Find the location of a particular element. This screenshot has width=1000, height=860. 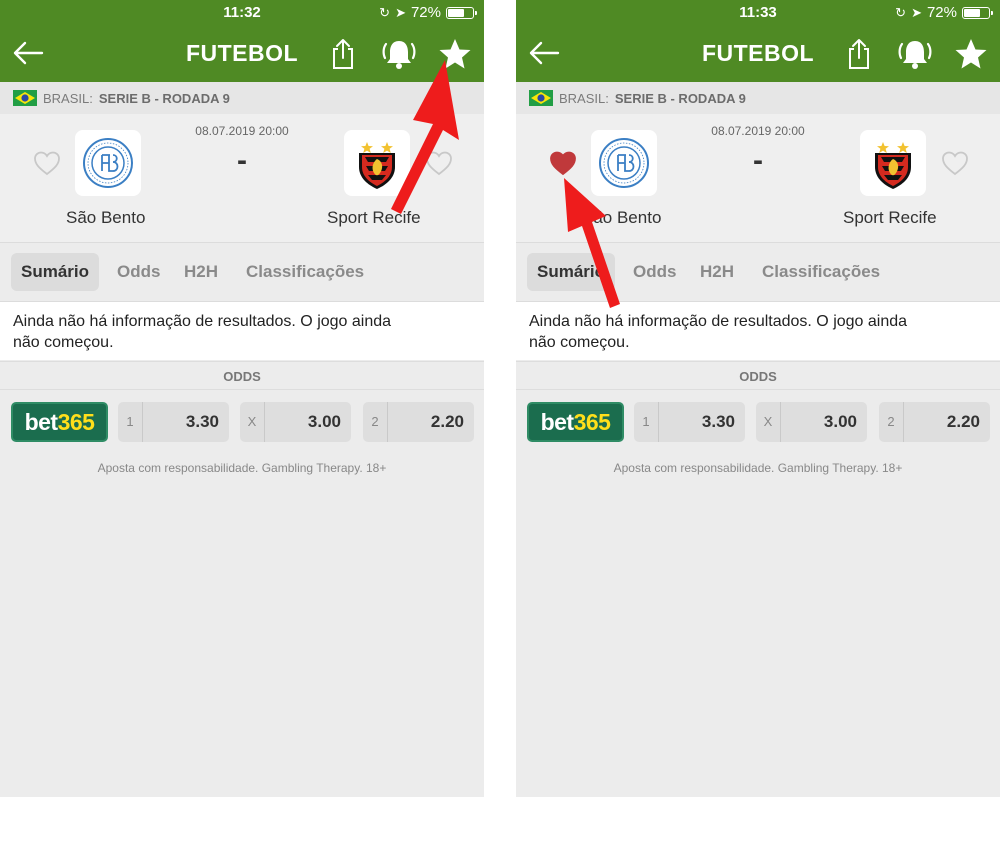

tab-bar: Sumário Odds H2H Classificações is located at coordinates (242, 272).